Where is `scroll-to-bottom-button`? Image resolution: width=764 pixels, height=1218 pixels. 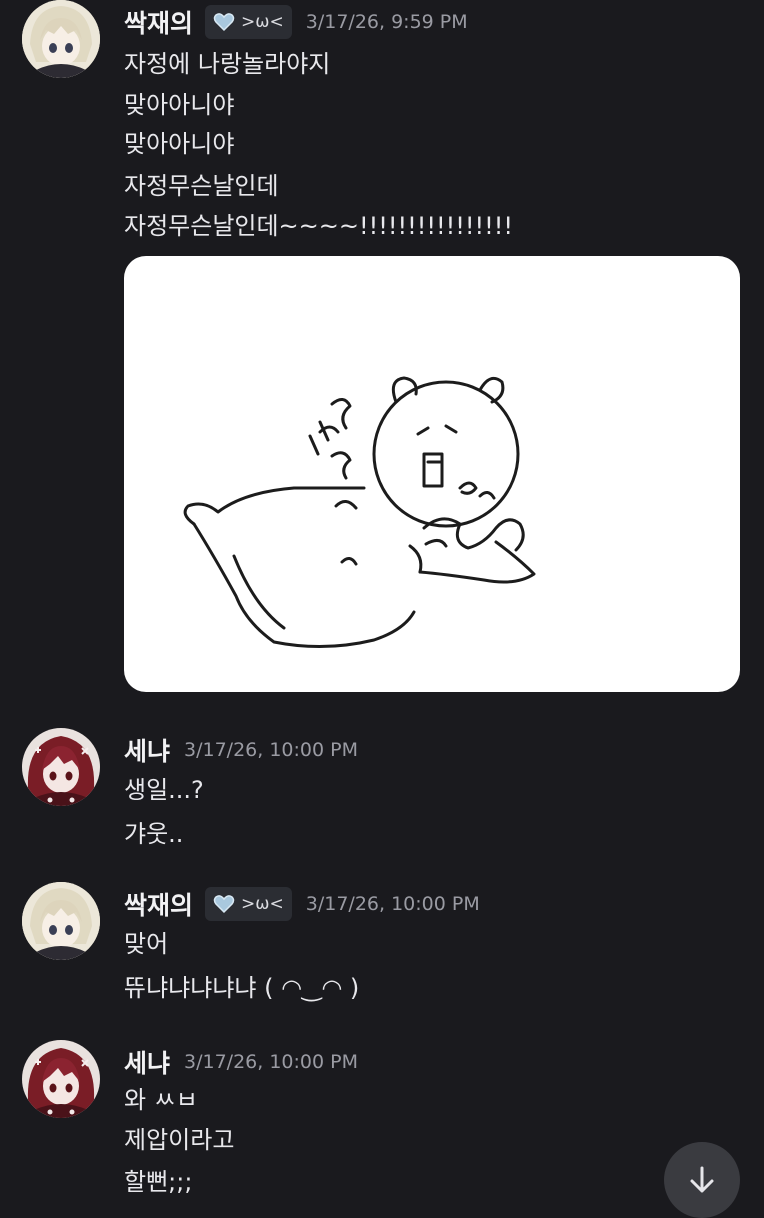
scroll-to-bottom-button is located at coordinates (702, 1180).